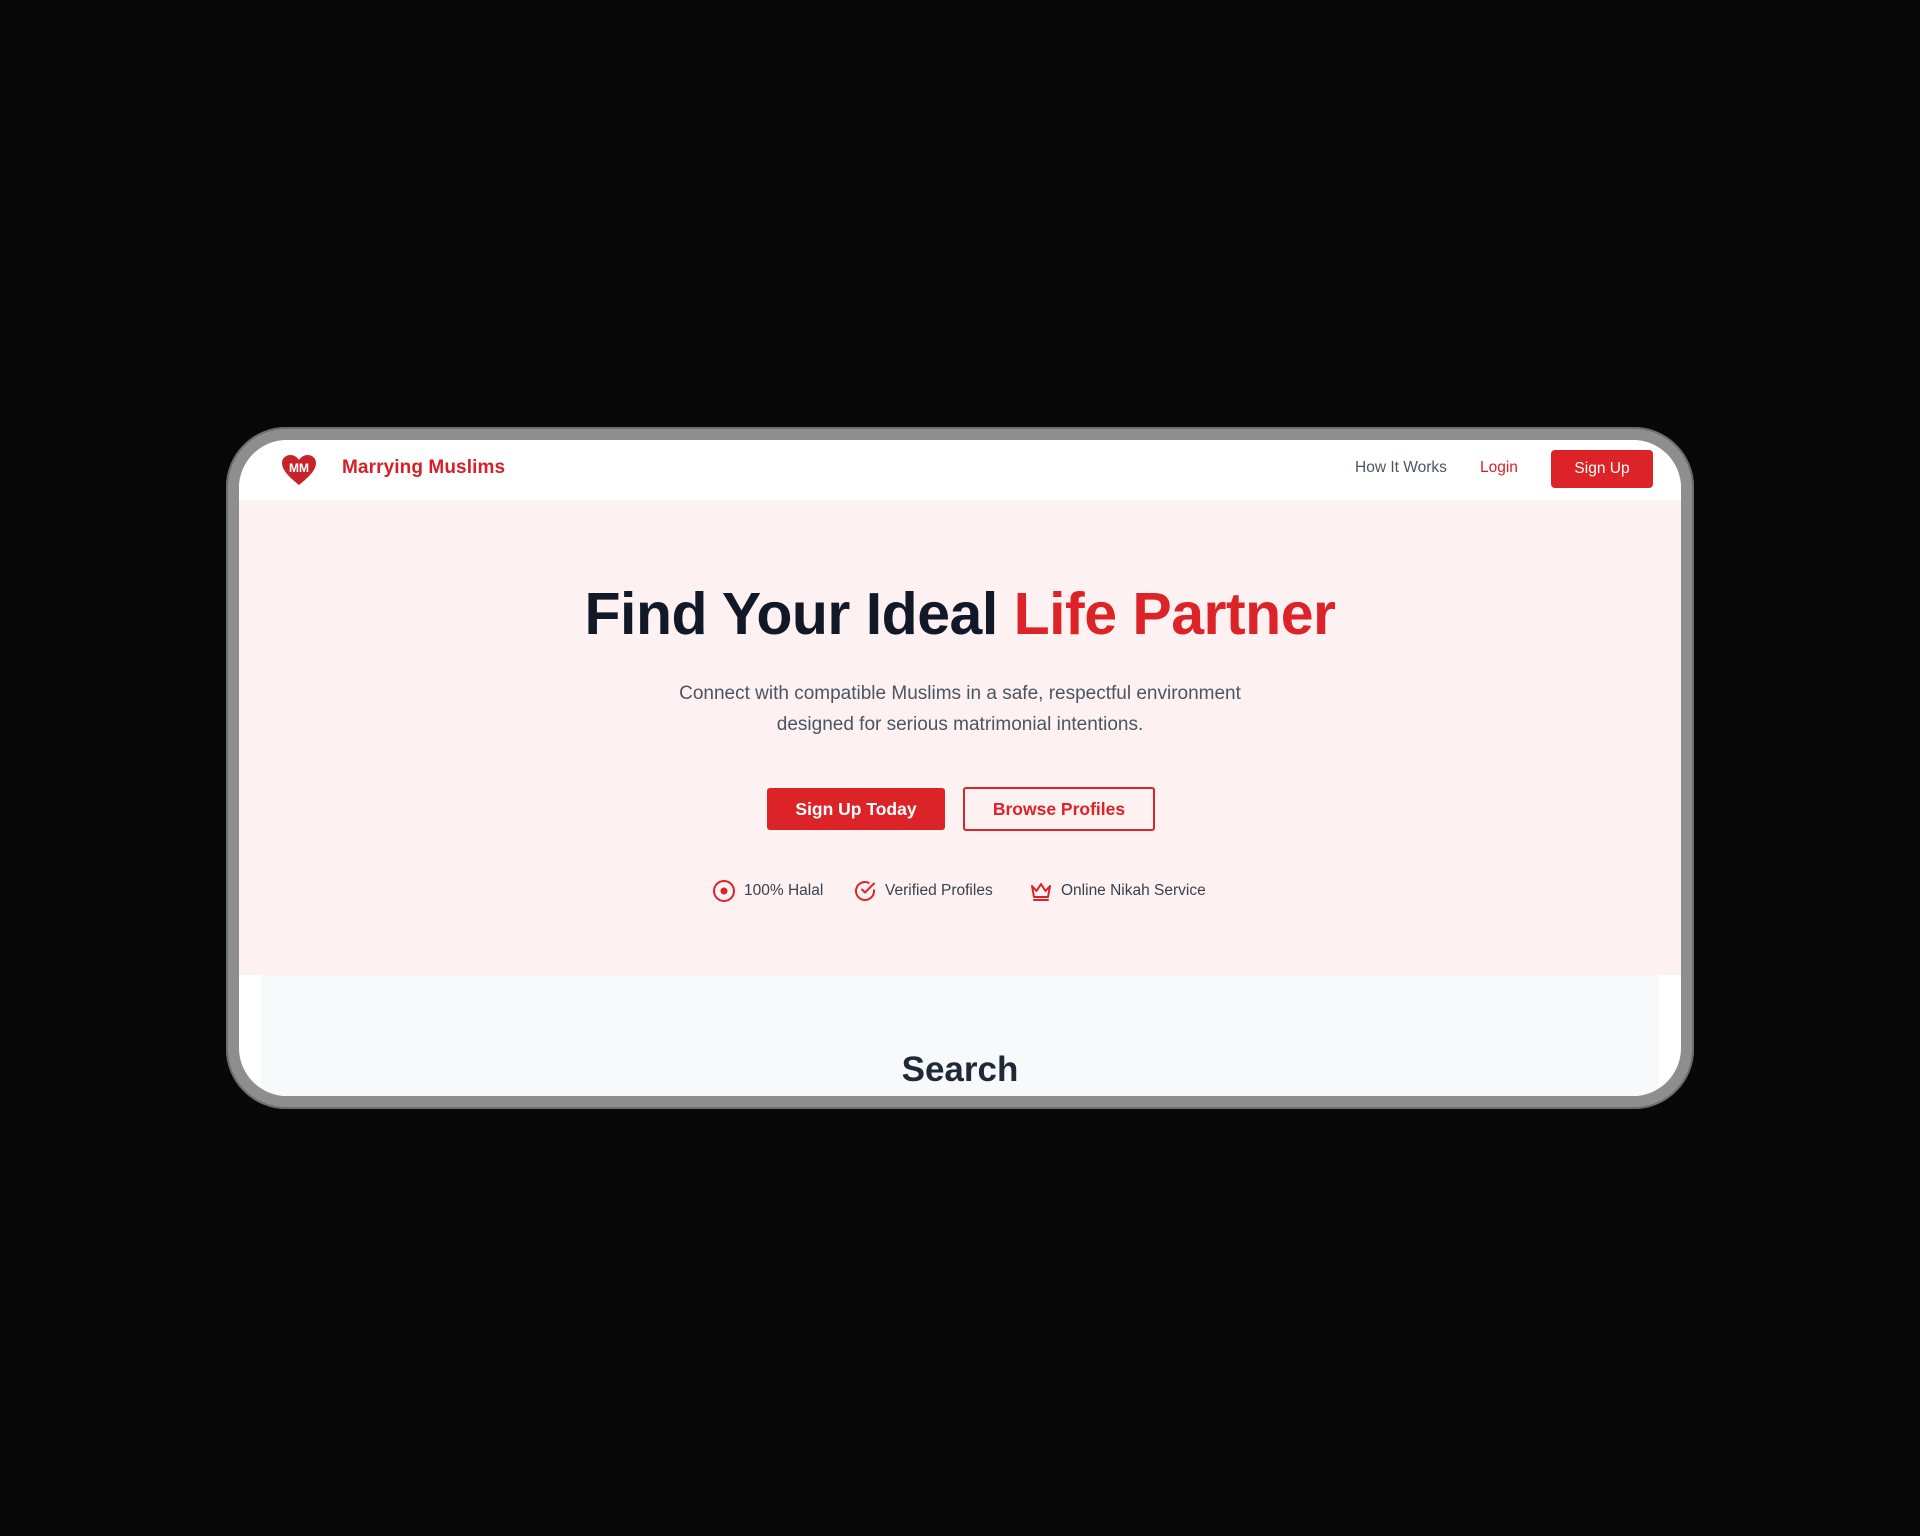 Image resolution: width=1920 pixels, height=1536 pixels. What do you see at coordinates (1059, 809) in the screenshot?
I see `browse-profiles-button: Browse Profiles` at bounding box center [1059, 809].